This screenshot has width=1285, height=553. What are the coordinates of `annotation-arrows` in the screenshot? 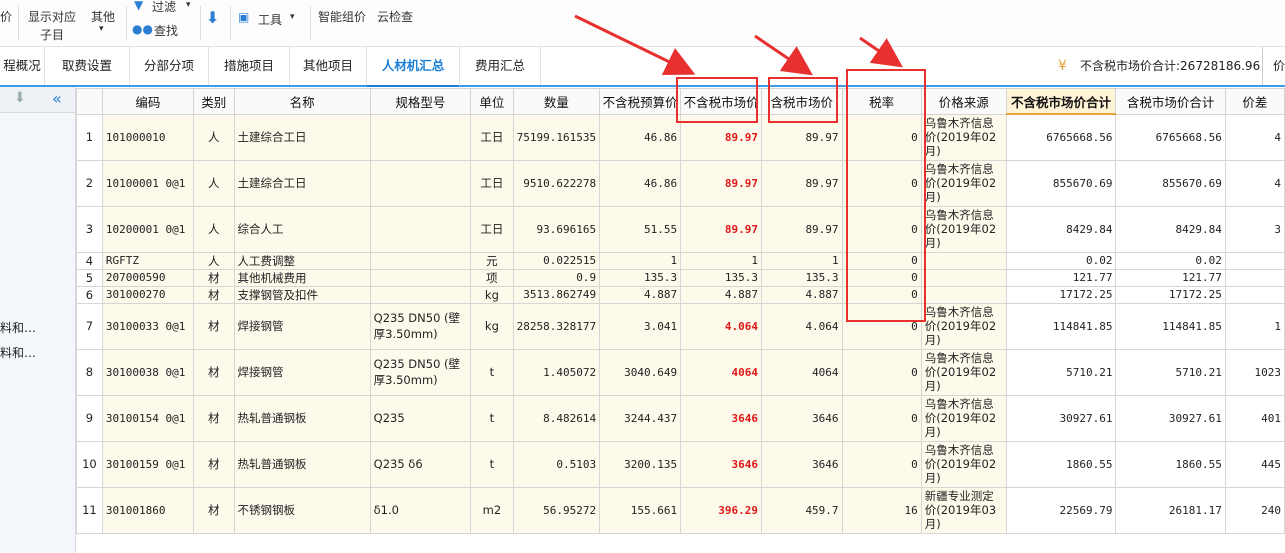 It's located at (738, 45).